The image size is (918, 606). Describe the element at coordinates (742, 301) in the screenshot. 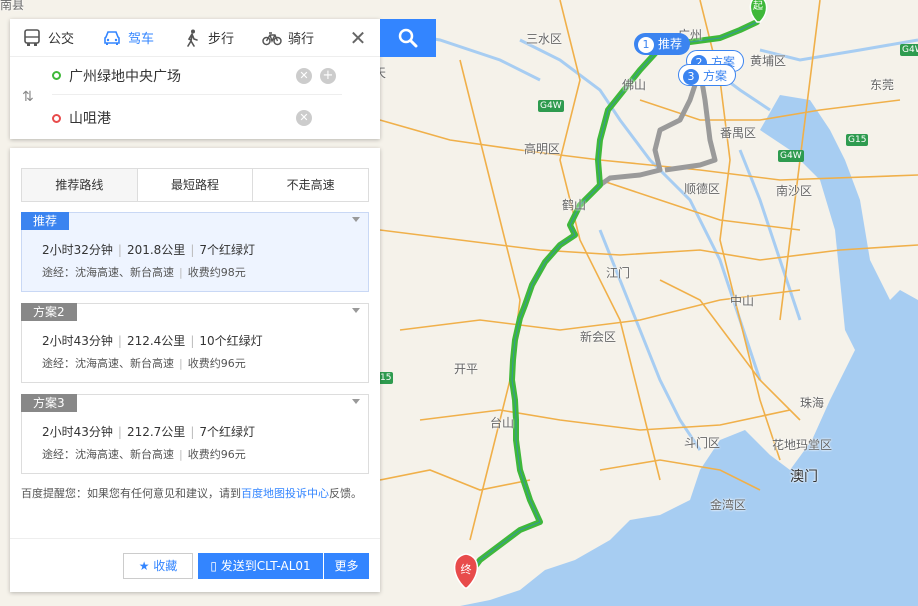

I see `place-label: 中山` at that location.